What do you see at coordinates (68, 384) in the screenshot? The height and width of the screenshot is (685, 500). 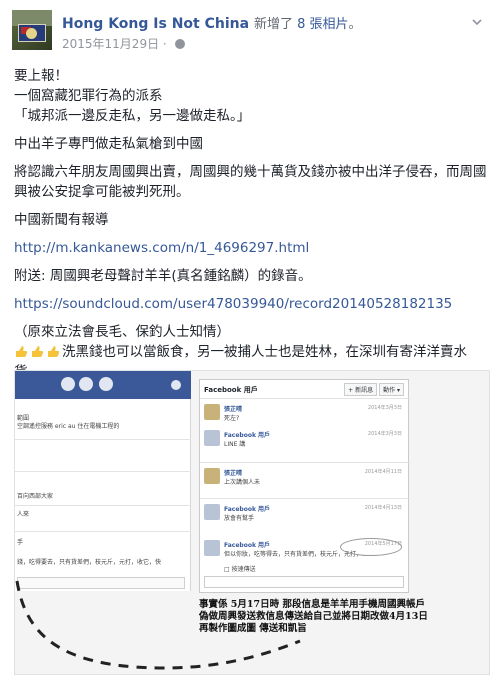 I see `friends-icon` at bounding box center [68, 384].